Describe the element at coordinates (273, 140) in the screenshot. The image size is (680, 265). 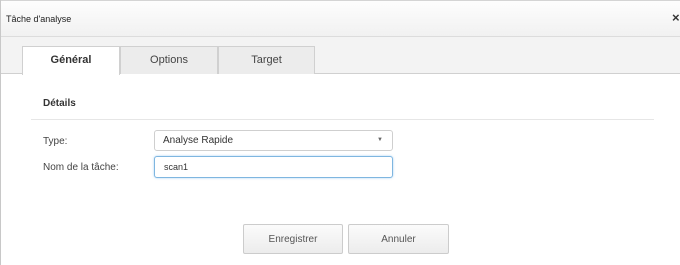
I see `type-select: Analyse Rapide ▼` at that location.